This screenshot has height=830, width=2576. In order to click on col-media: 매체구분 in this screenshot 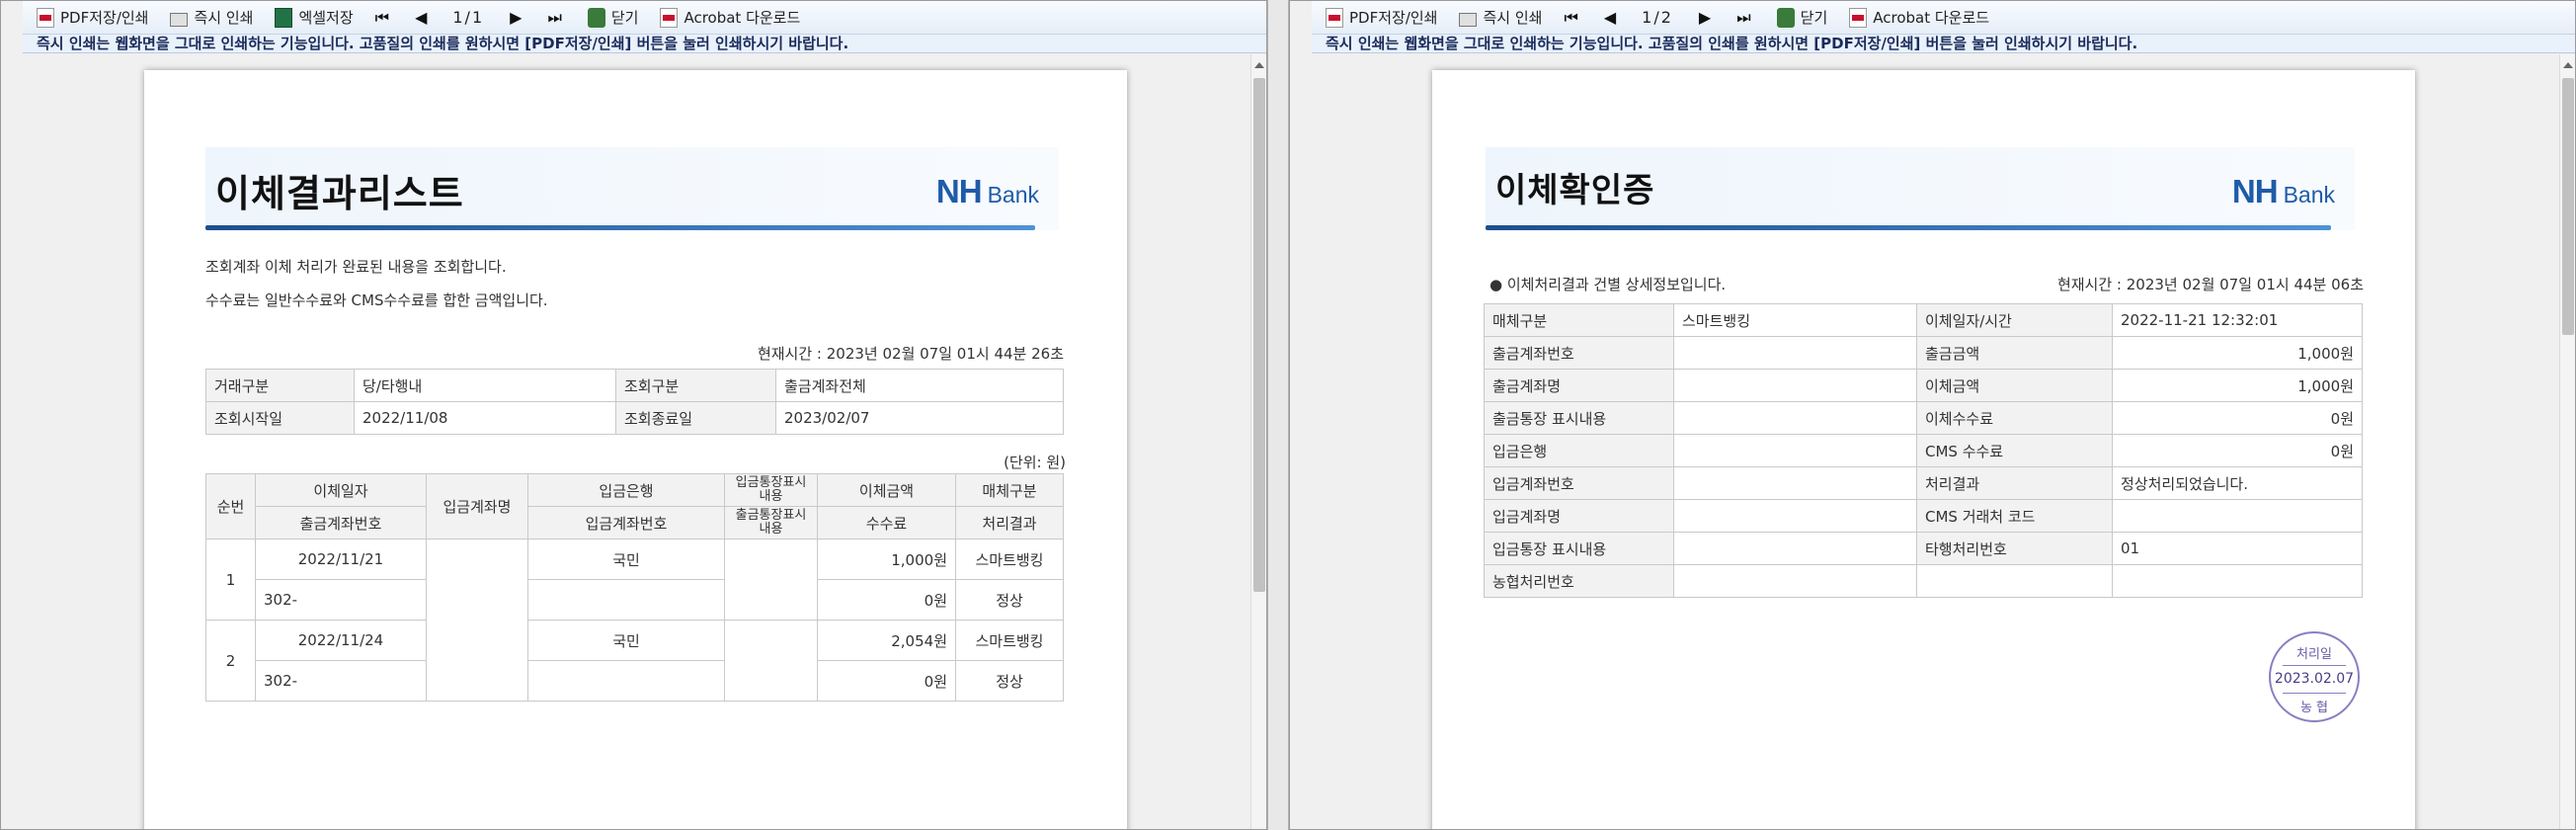, I will do `click(1009, 490)`.